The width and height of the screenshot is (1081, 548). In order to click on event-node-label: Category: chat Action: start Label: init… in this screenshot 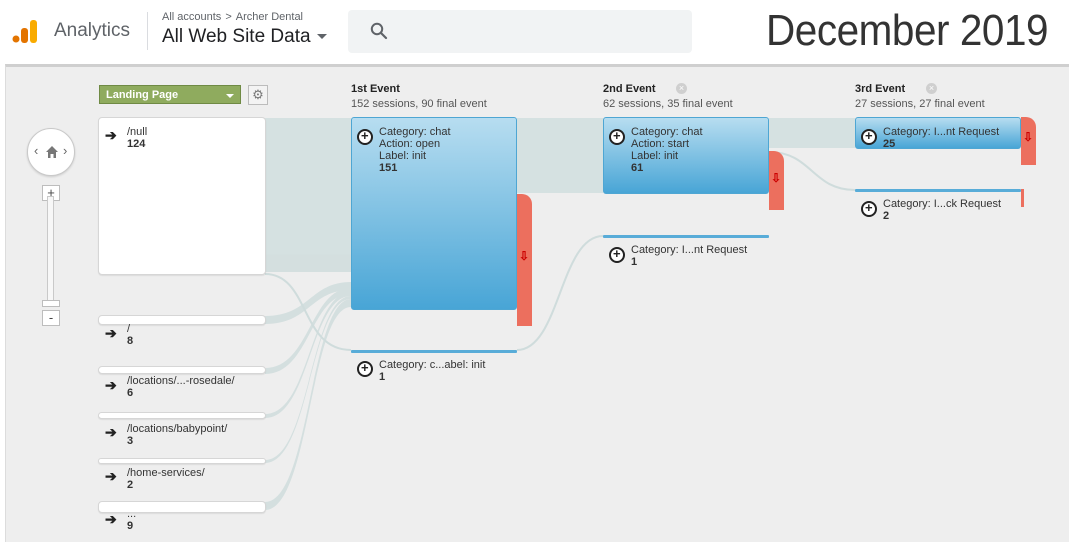, I will do `click(667, 150)`.